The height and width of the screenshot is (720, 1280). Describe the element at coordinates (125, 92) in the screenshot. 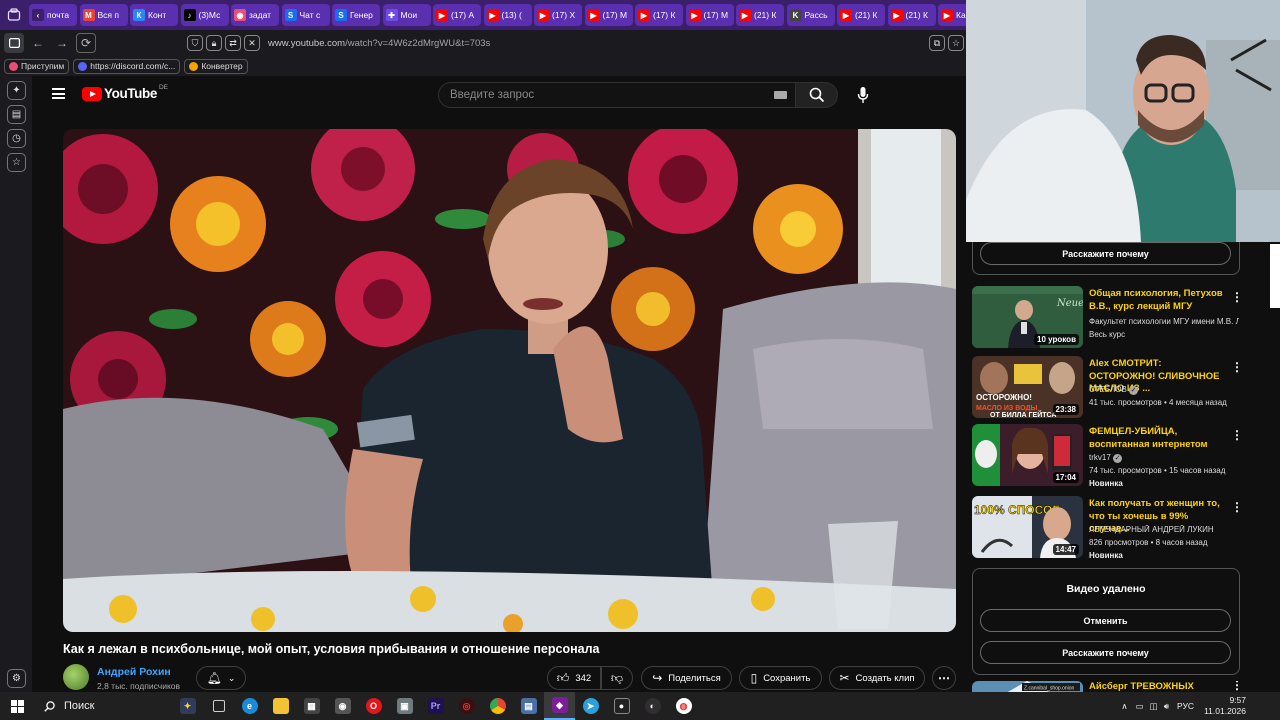

I see `youtube-logo: YouTube DE` at that location.